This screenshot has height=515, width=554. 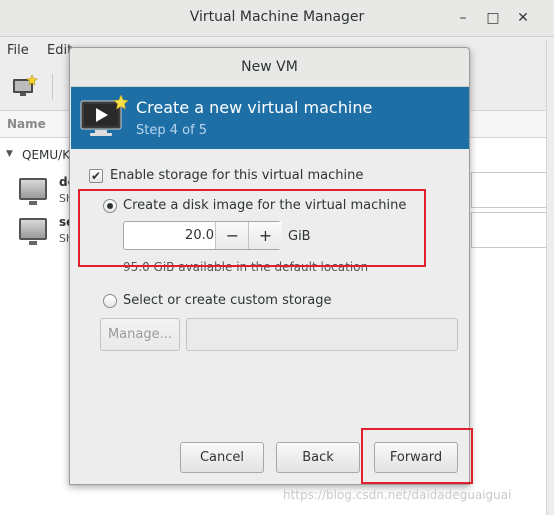 I want to click on dialog-titlebar: New VM, so click(x=269, y=67).